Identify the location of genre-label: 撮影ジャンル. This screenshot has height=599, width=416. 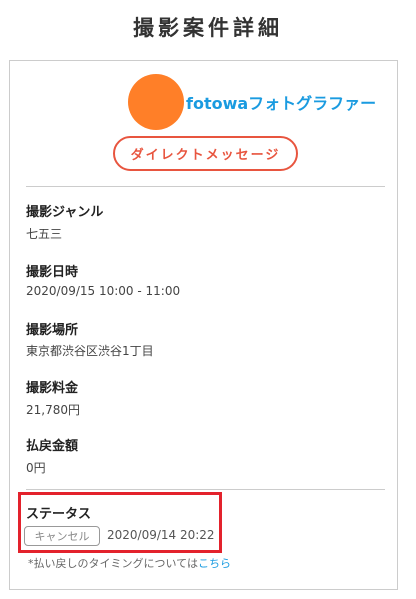
(65, 212).